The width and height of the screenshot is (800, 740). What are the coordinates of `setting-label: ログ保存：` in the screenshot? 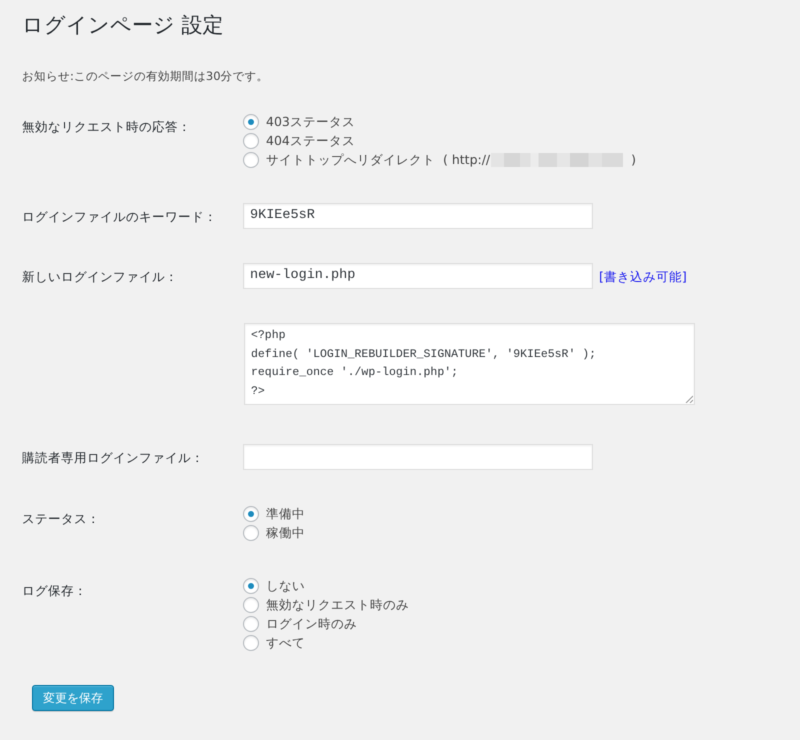 It's located at (54, 591).